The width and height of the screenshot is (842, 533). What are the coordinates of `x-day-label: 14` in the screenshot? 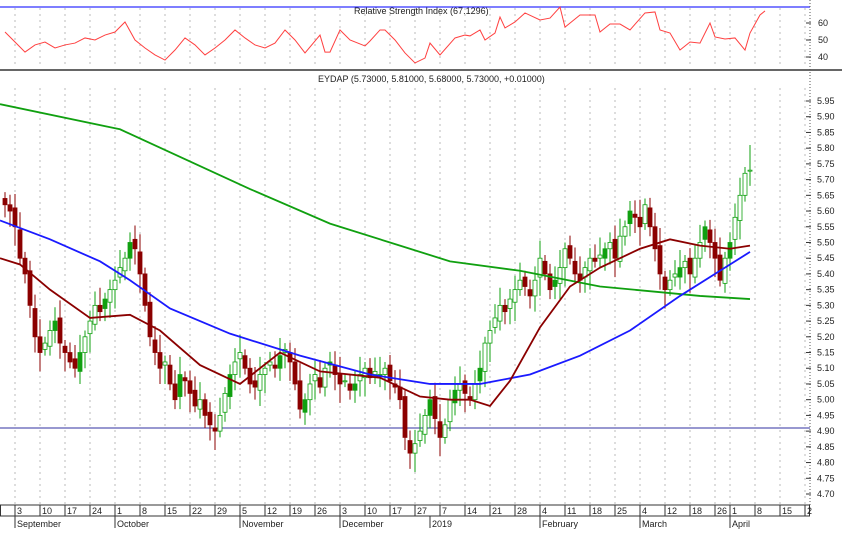 It's located at (472, 511).